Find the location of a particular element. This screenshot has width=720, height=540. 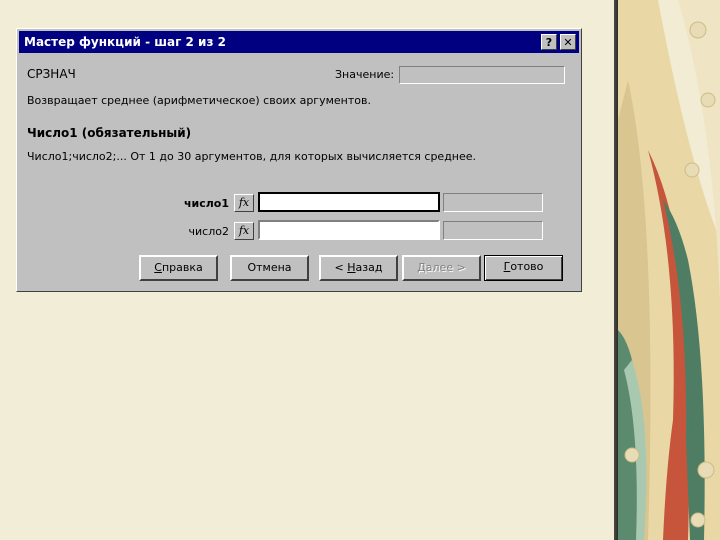

dialog-title: Мастер функций - шаг 2 из 2 is located at coordinates (125, 42).